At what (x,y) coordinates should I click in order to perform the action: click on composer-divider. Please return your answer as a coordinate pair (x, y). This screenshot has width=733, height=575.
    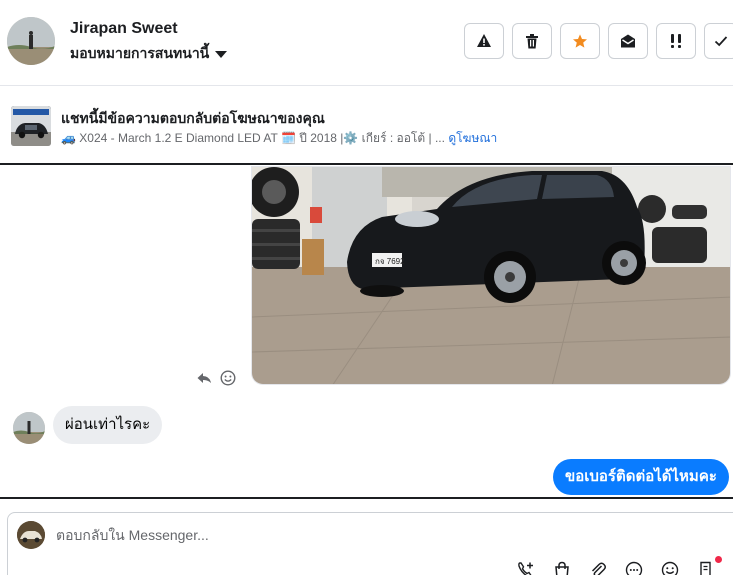
    Looking at the image, I should click on (366, 498).